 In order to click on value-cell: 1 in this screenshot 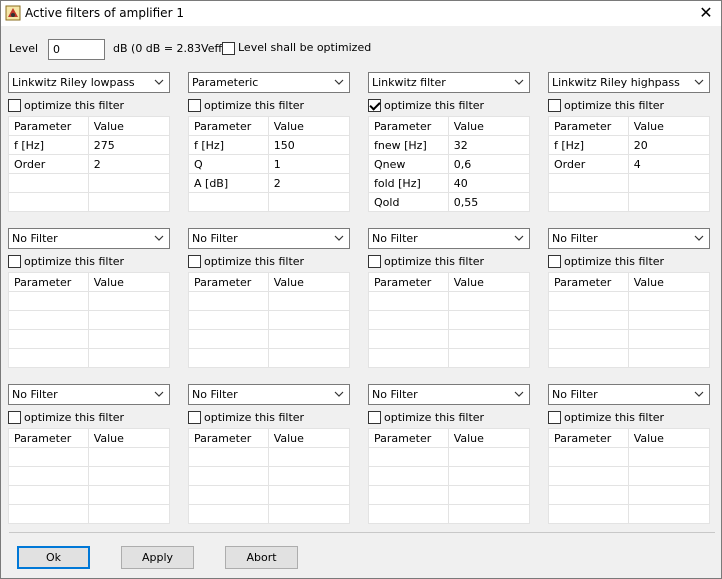, I will do `click(309, 164)`.